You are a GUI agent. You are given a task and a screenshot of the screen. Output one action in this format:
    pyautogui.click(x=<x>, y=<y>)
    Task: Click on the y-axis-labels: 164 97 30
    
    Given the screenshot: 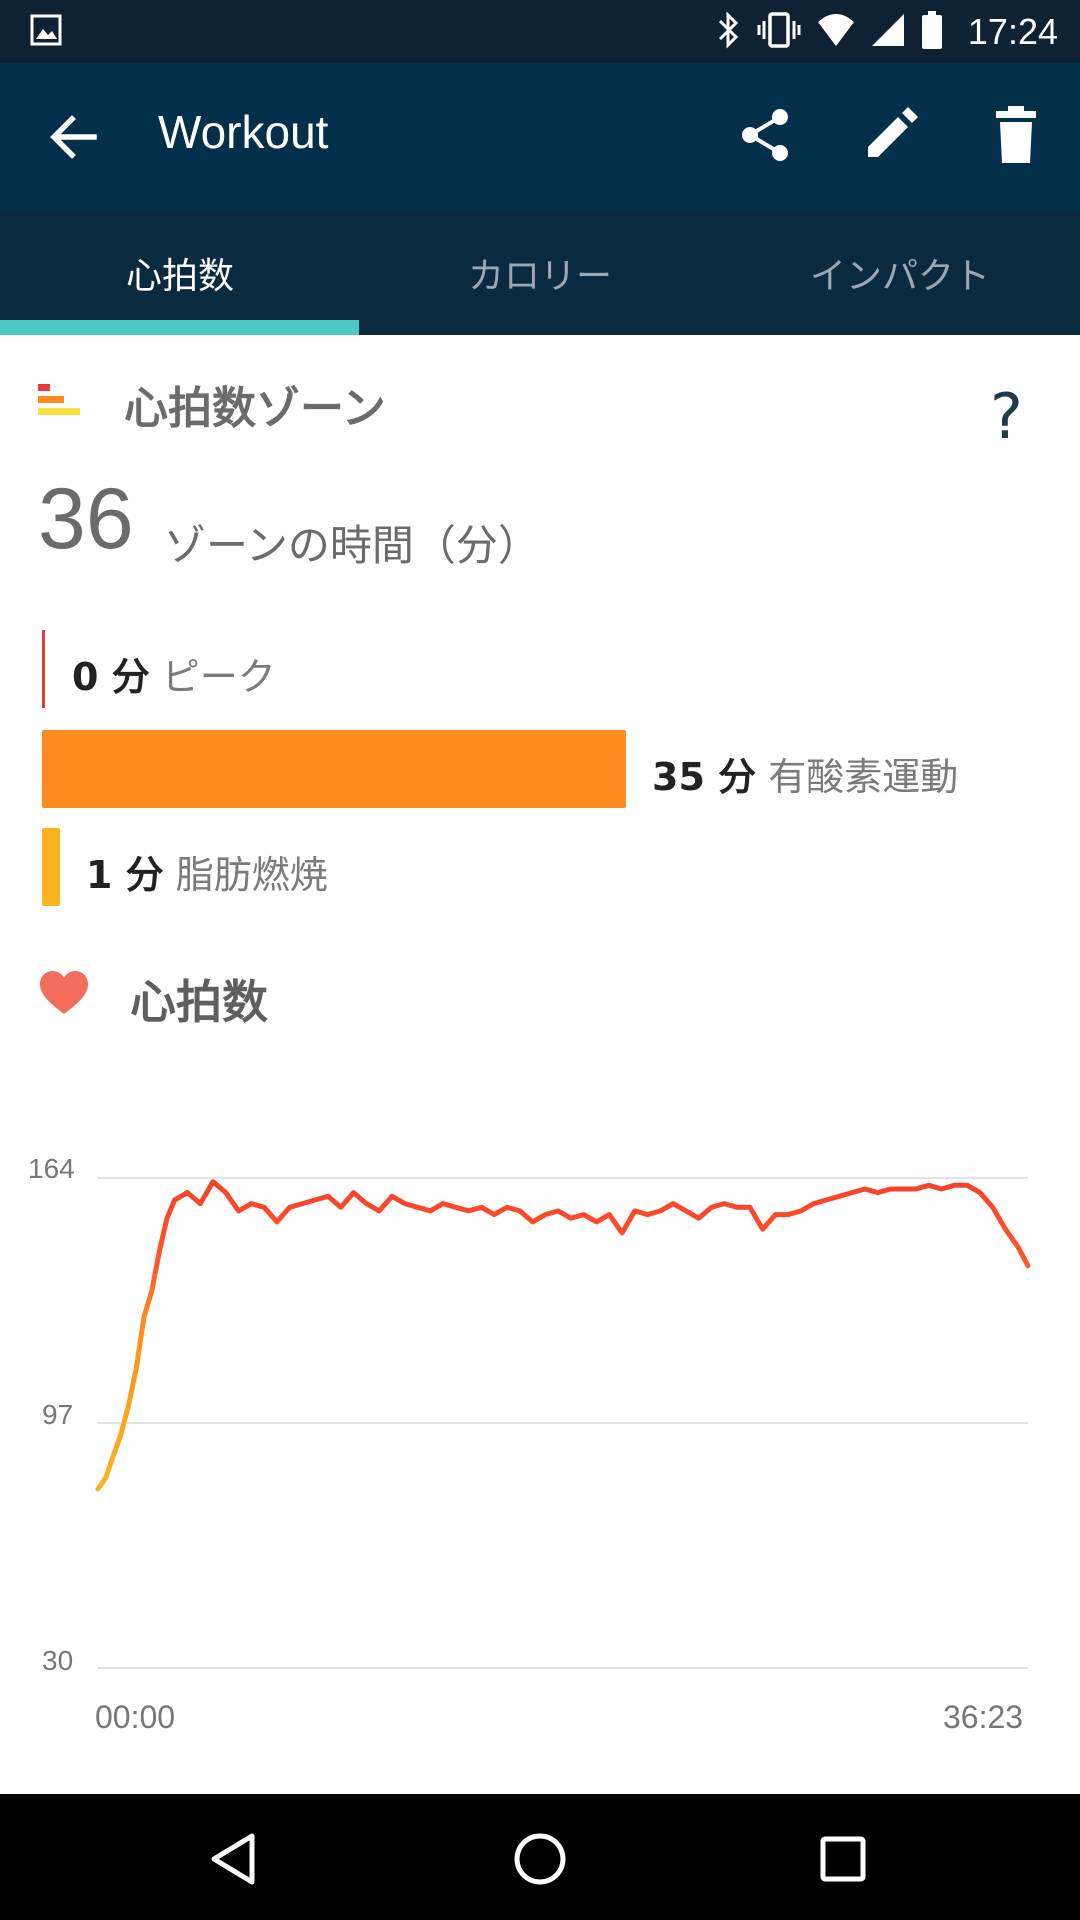 What is the action you would take?
    pyautogui.click(x=51, y=1414)
    